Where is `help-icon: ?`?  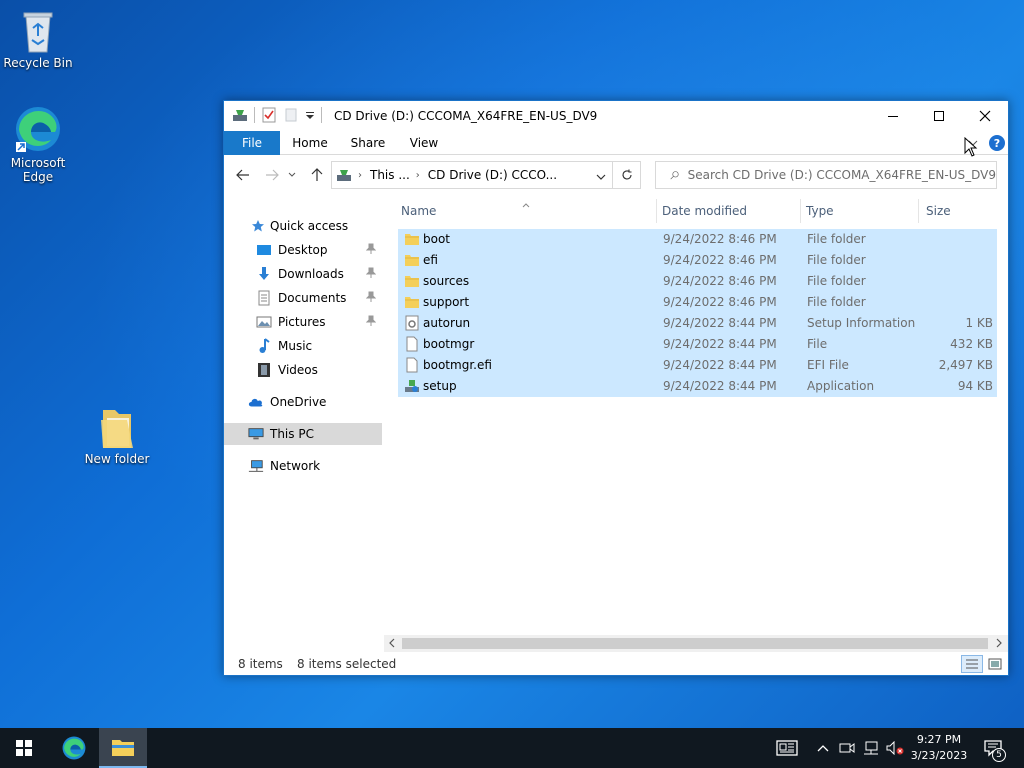 help-icon: ? is located at coordinates (997, 143).